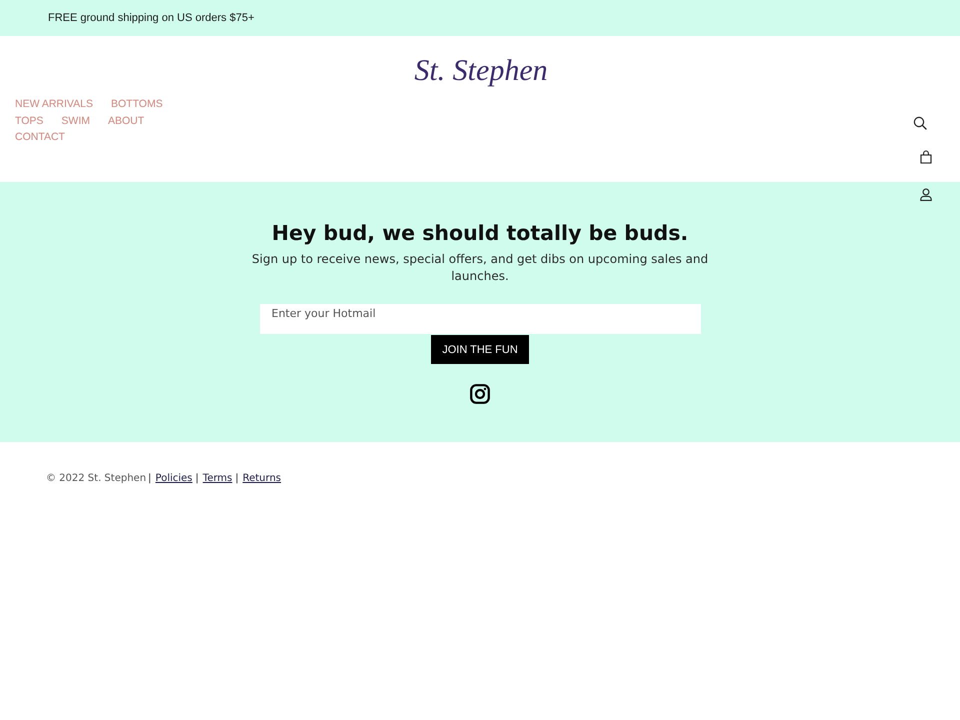 The width and height of the screenshot is (960, 720). Describe the element at coordinates (96, 478) in the screenshot. I see `copyright-text: © 2022 St. Stephen` at that location.